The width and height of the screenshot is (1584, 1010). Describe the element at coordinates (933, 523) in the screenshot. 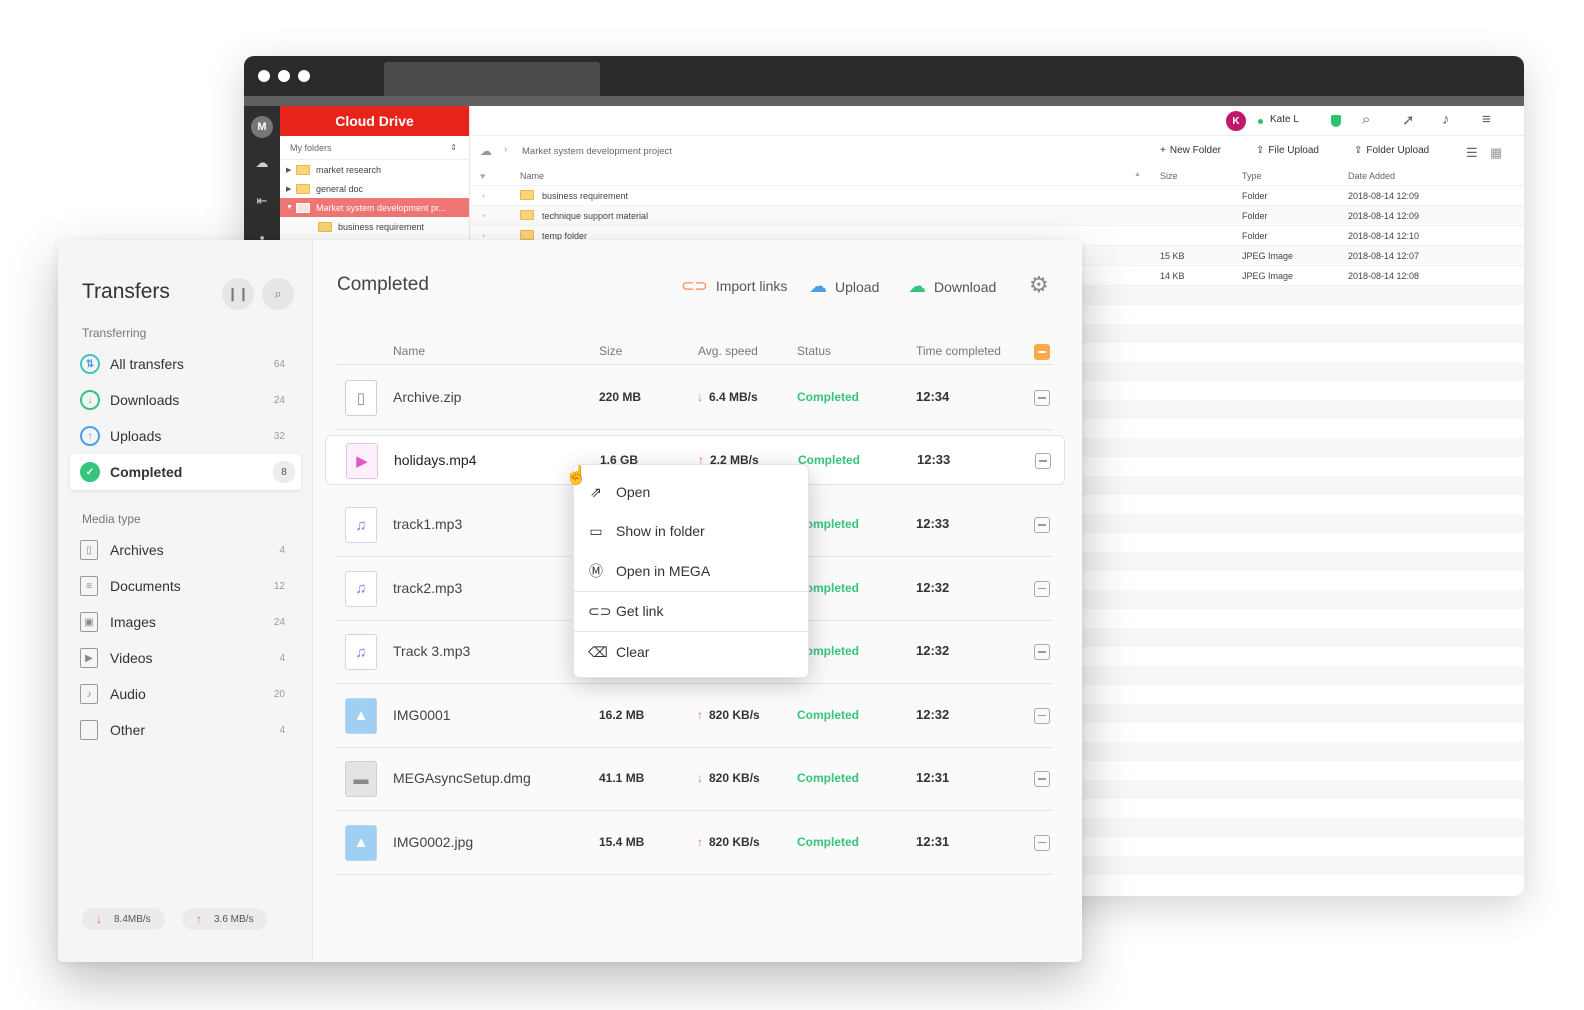

I see `time-completed: 12:33` at that location.